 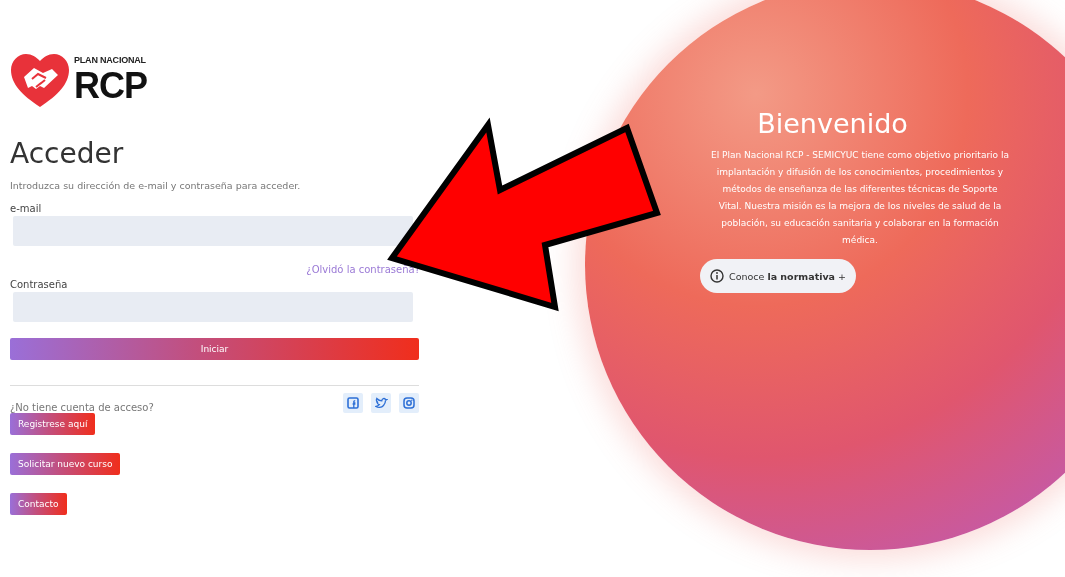 I want to click on field-label: Contraseña, so click(x=39, y=284).